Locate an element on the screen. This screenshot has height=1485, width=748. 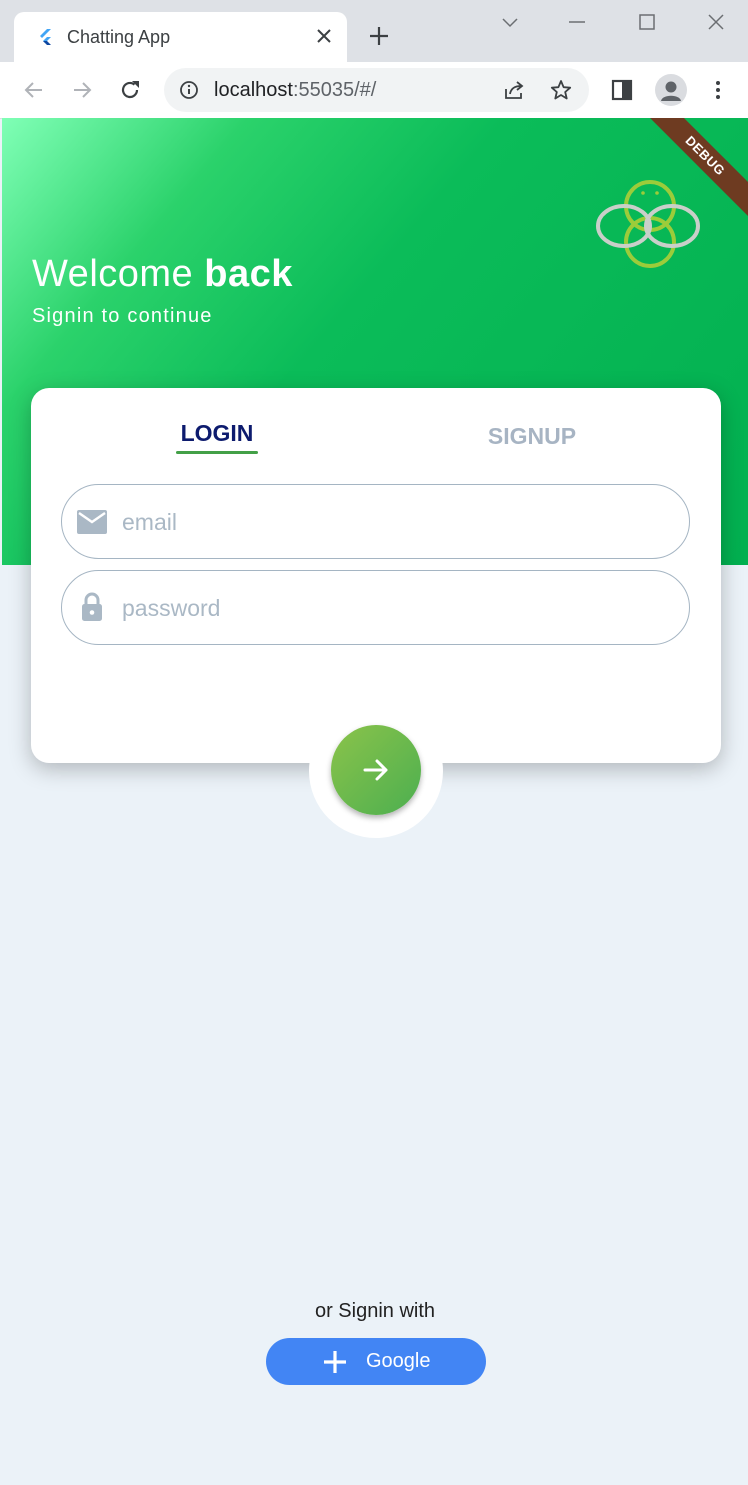
password-field is located at coordinates (375, 607).